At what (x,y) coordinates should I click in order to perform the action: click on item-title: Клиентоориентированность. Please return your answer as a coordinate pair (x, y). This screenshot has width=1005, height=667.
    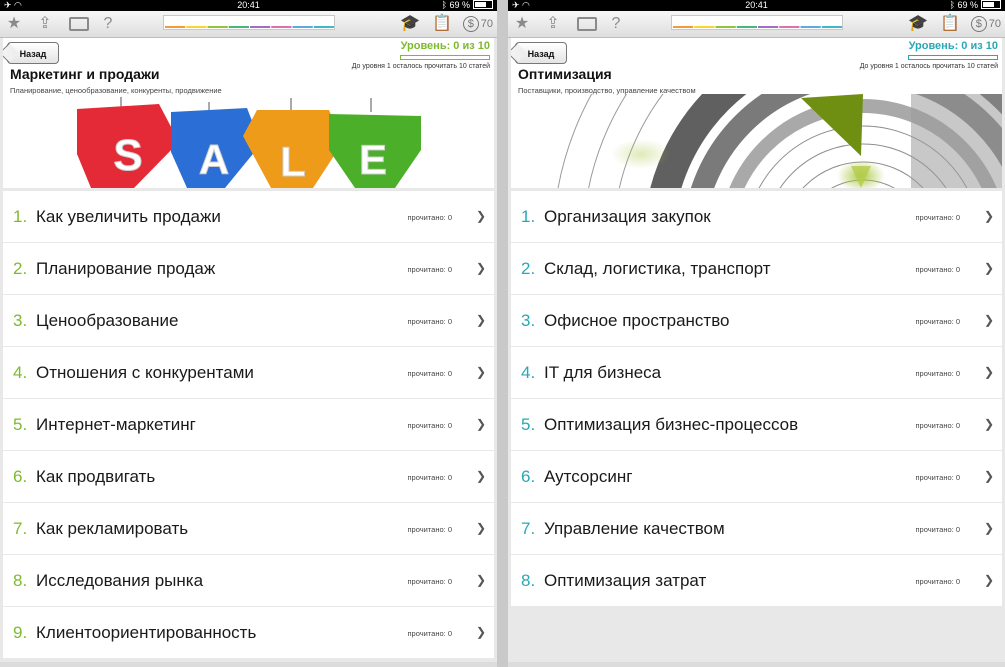
    Looking at the image, I should click on (146, 632).